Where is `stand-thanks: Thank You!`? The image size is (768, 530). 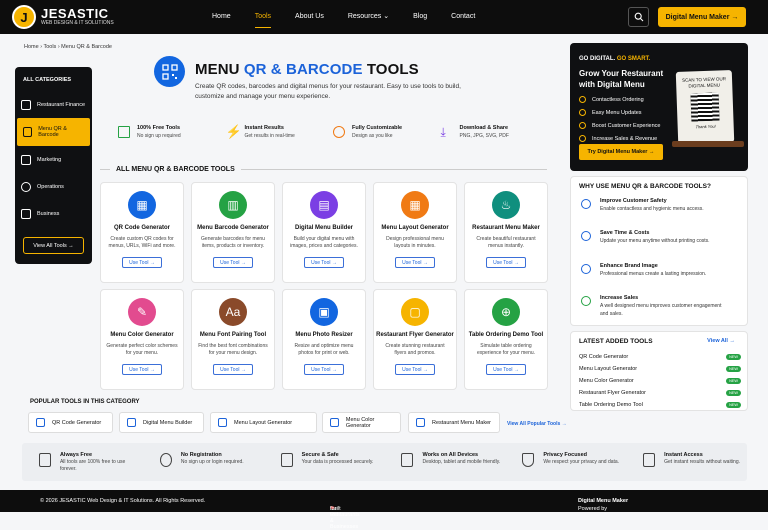
stand-thanks: Thank You! is located at coordinates (705, 126).